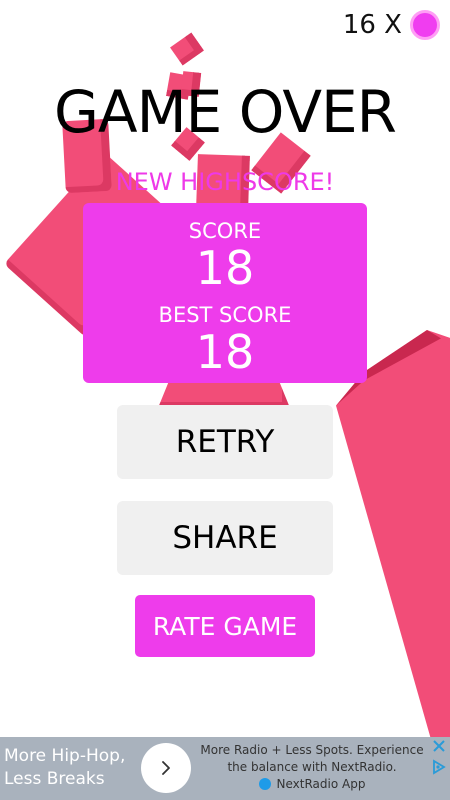 This screenshot has height=800, width=450. Describe the element at coordinates (264, 784) in the screenshot. I see `nextradio-app-icon` at that location.